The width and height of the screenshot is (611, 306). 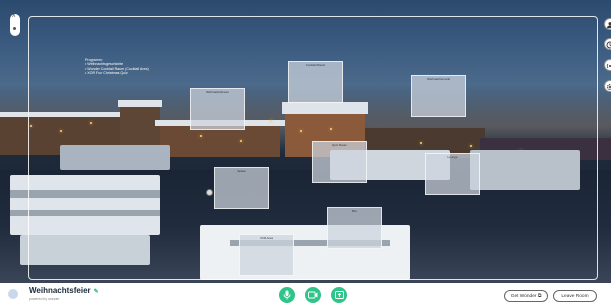 I want to click on area-caption: Cocktail Raum, so click(x=315, y=65).